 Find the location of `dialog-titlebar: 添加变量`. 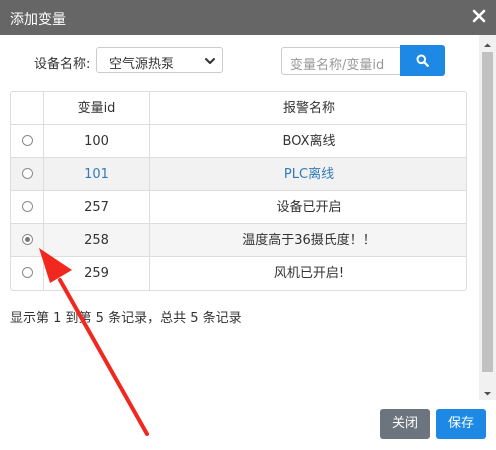

dialog-titlebar: 添加变量 is located at coordinates (248, 17).